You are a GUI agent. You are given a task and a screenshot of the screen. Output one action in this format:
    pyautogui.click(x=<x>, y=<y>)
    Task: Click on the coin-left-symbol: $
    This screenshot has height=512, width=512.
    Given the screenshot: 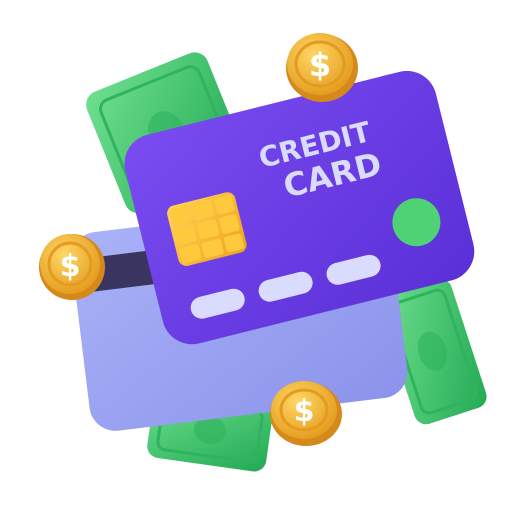 What is the action you would take?
    pyautogui.click(x=70, y=266)
    